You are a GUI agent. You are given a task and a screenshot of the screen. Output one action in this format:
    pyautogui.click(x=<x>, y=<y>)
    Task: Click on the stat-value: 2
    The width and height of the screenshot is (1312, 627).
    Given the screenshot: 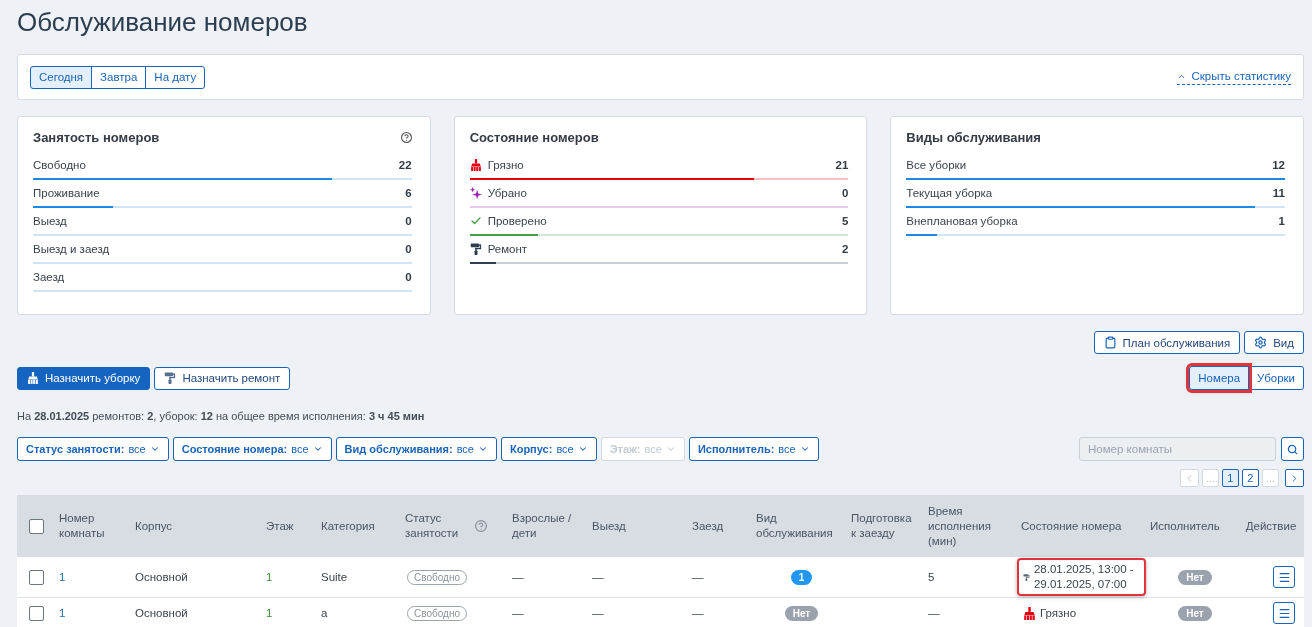 What is the action you would take?
    pyautogui.click(x=845, y=249)
    